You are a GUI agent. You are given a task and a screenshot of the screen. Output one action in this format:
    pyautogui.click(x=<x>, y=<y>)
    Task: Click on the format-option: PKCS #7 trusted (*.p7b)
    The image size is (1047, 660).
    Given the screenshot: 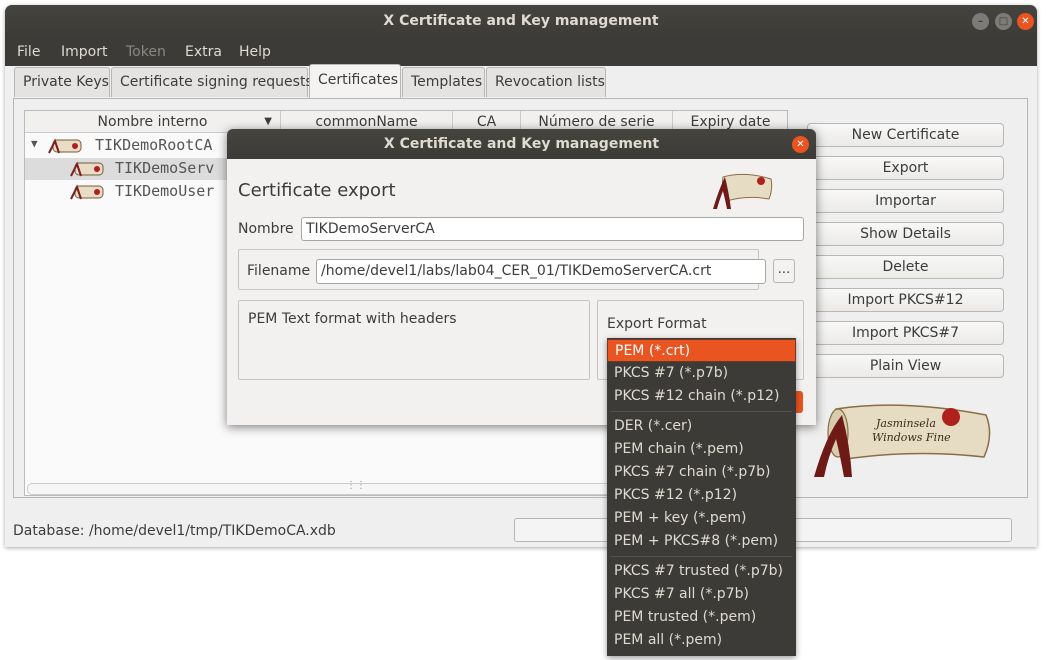 What is the action you would take?
    pyautogui.click(x=701, y=571)
    